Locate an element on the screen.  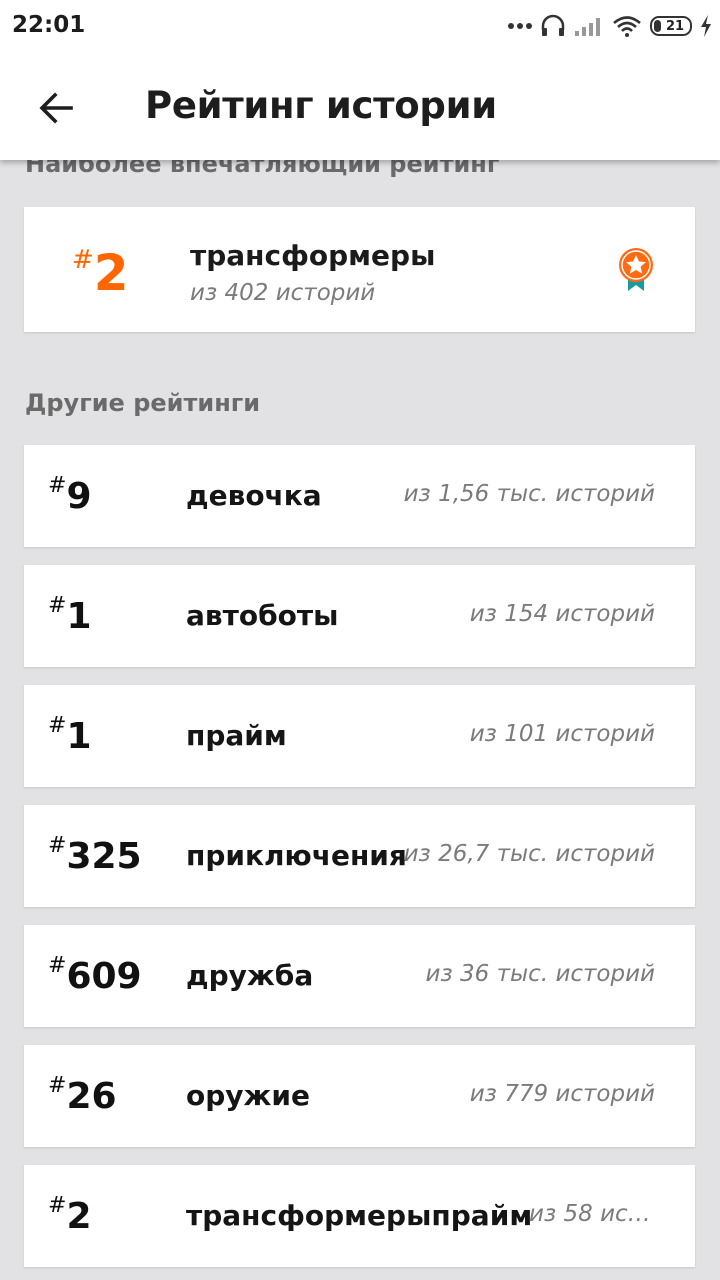
story-count: из 26,7 тыс. историй is located at coordinates (529, 854).